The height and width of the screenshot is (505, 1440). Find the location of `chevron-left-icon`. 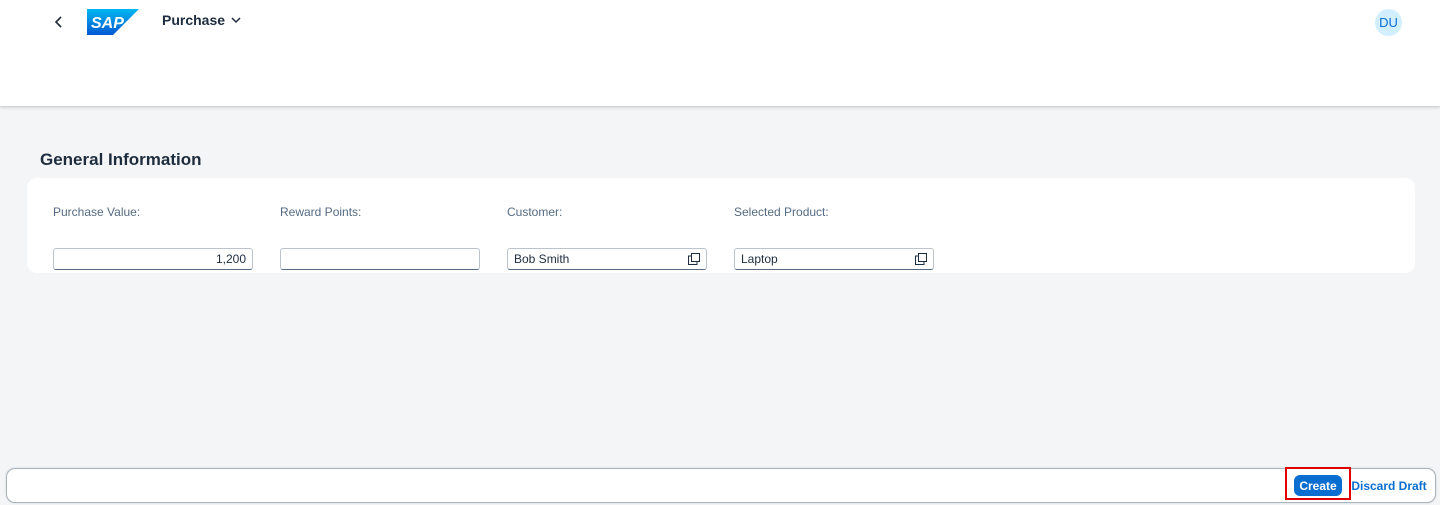

chevron-left-icon is located at coordinates (58, 22).